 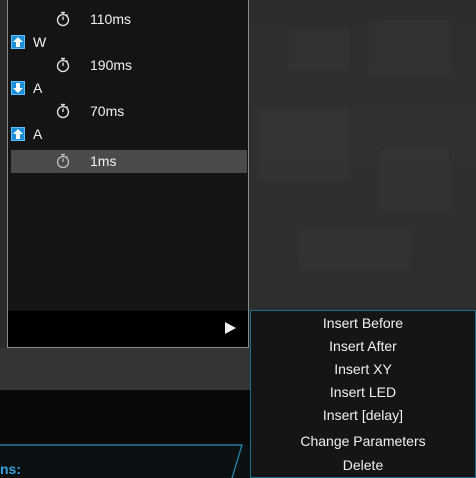 I want to click on delay-row: 70ms, so click(x=129, y=111).